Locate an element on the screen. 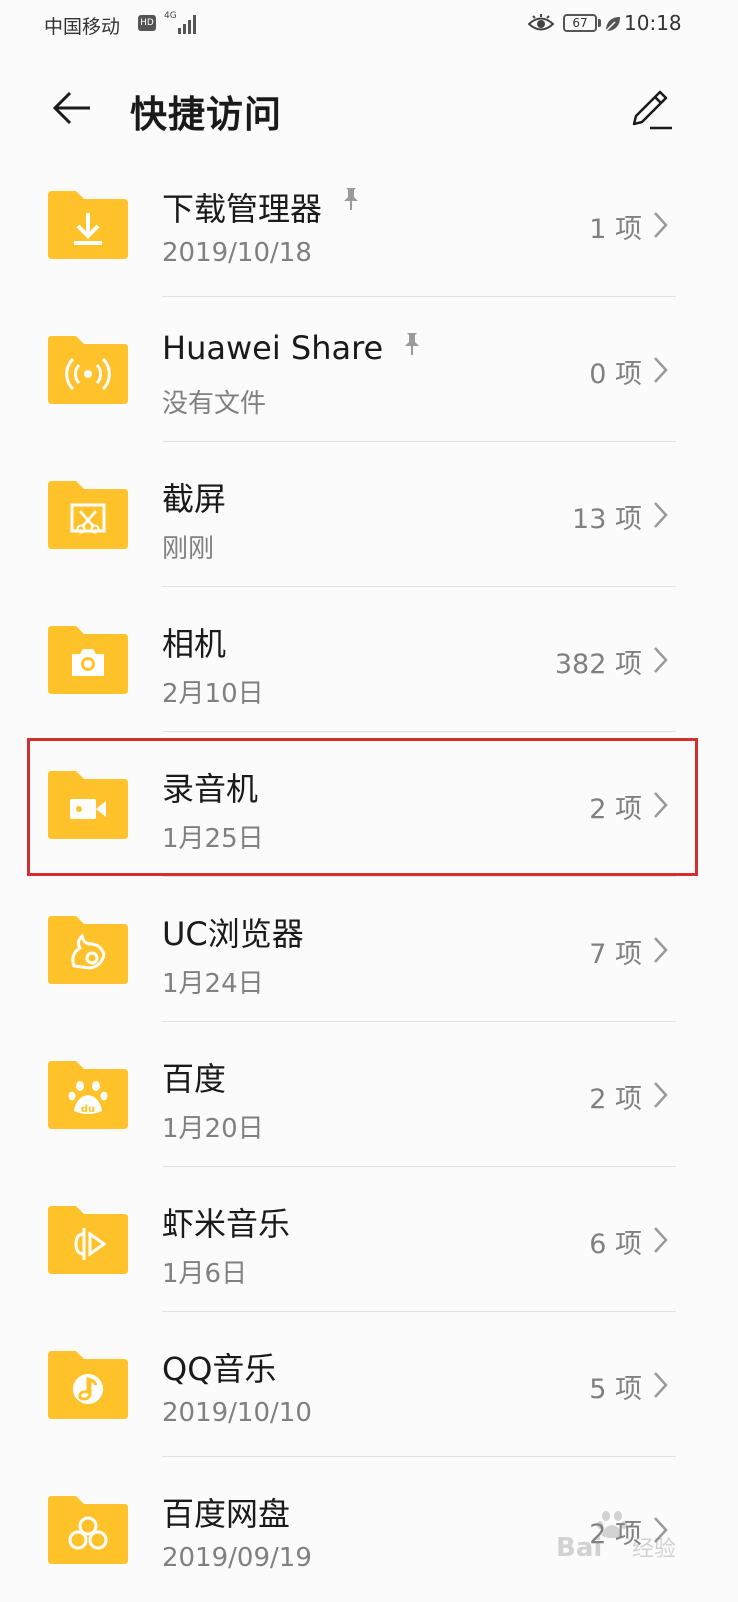 This screenshot has width=738, height=1602. list-item-screenshots: 截屏 刚刚 13 项 is located at coordinates (369, 514).